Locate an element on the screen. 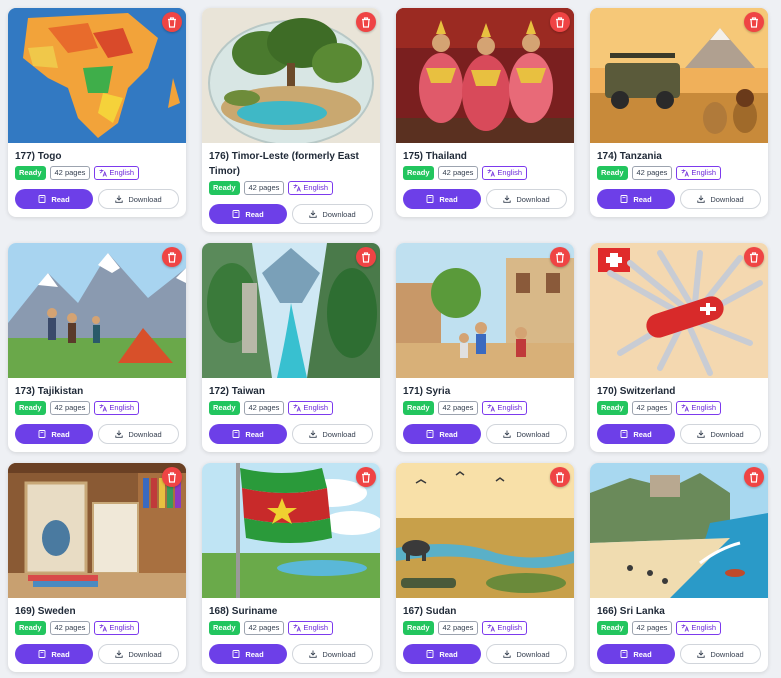 The image size is (781, 678). cover-image-togo is located at coordinates (97, 75).